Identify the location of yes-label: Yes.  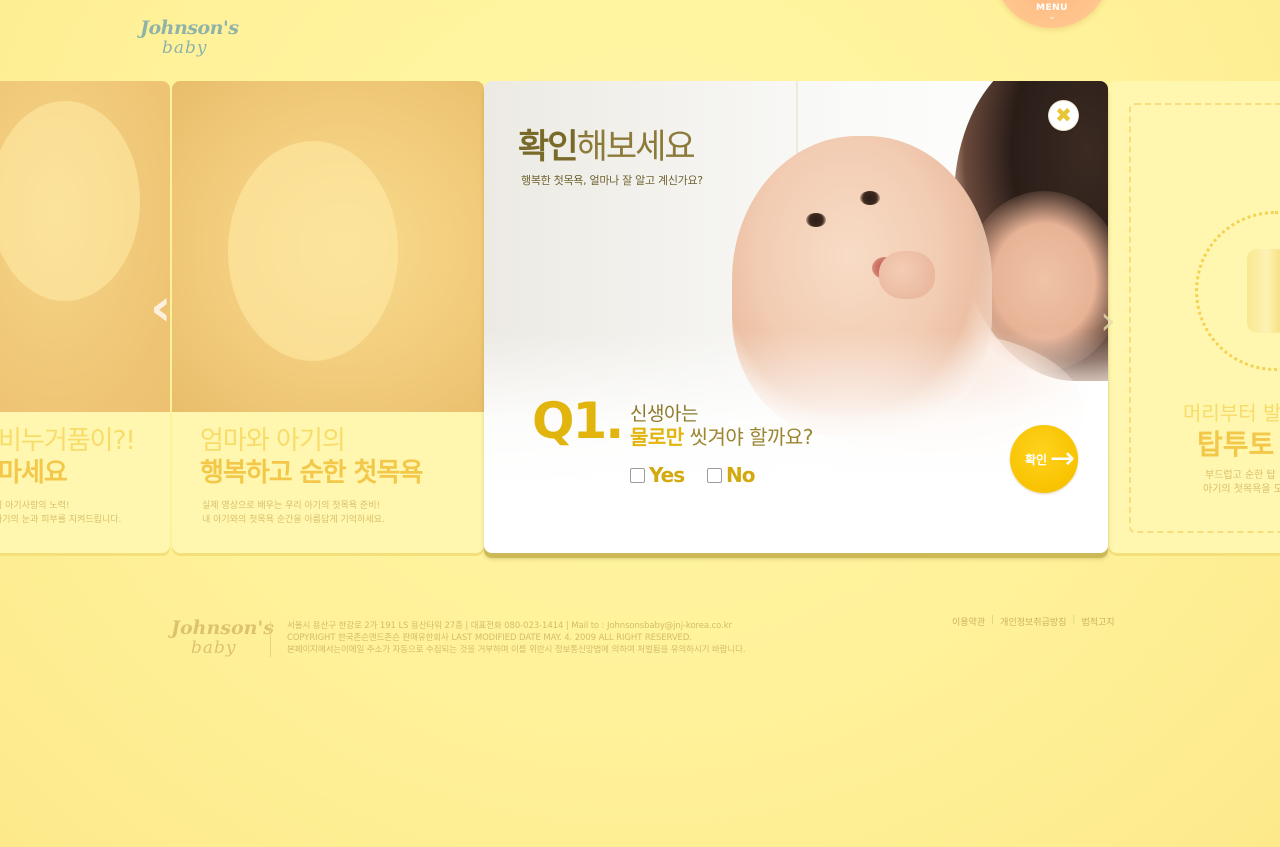
(667, 475).